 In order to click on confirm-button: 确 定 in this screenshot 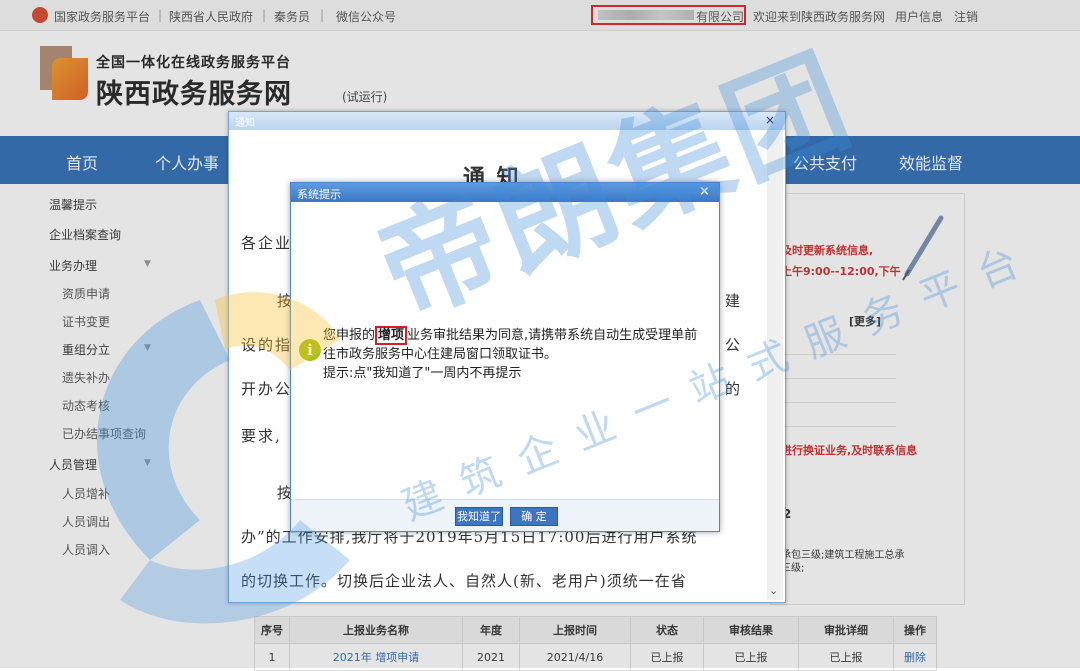, I will do `click(534, 516)`.